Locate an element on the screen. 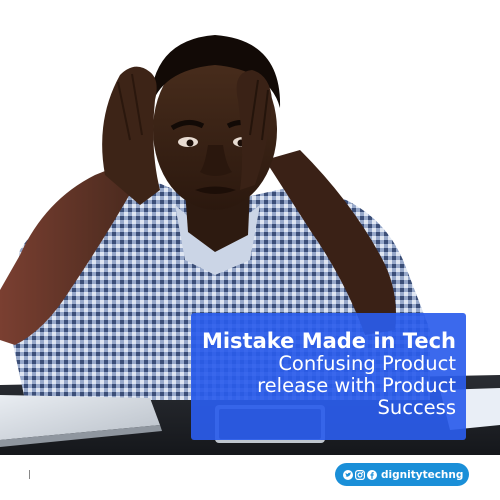 The height and width of the screenshot is (500, 500). social-icons is located at coordinates (360, 474).